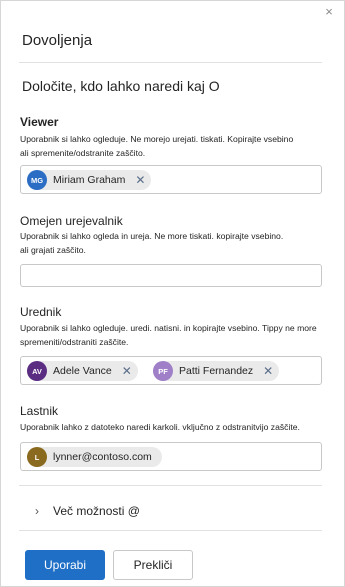 Image resolution: width=345 pixels, height=587 pixels. I want to click on viewer-people-field: MG Miriam Graham ✕, so click(171, 179).